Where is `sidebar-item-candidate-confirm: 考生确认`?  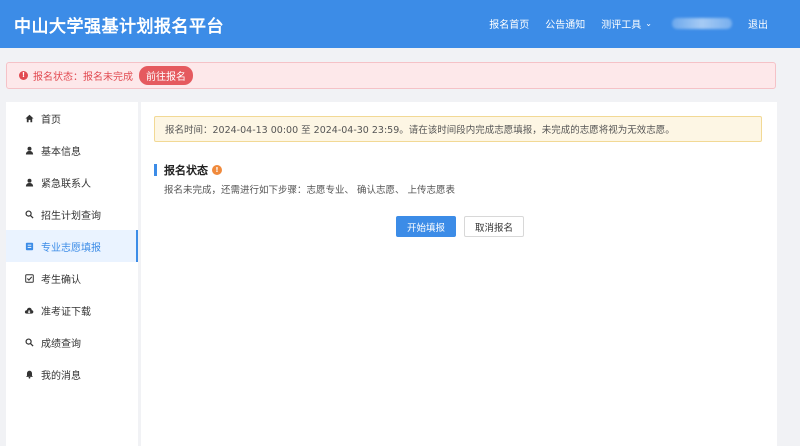
sidebar-item-candidate-confirm: 考生确认 is located at coordinates (72, 278).